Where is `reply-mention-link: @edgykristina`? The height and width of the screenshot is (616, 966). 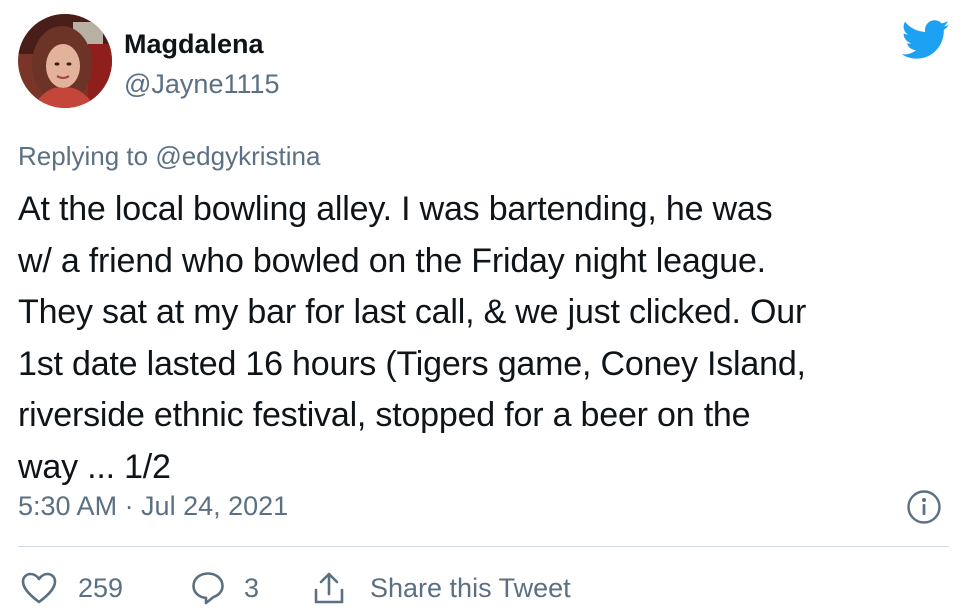 reply-mention-link: @edgykristina is located at coordinates (237, 156).